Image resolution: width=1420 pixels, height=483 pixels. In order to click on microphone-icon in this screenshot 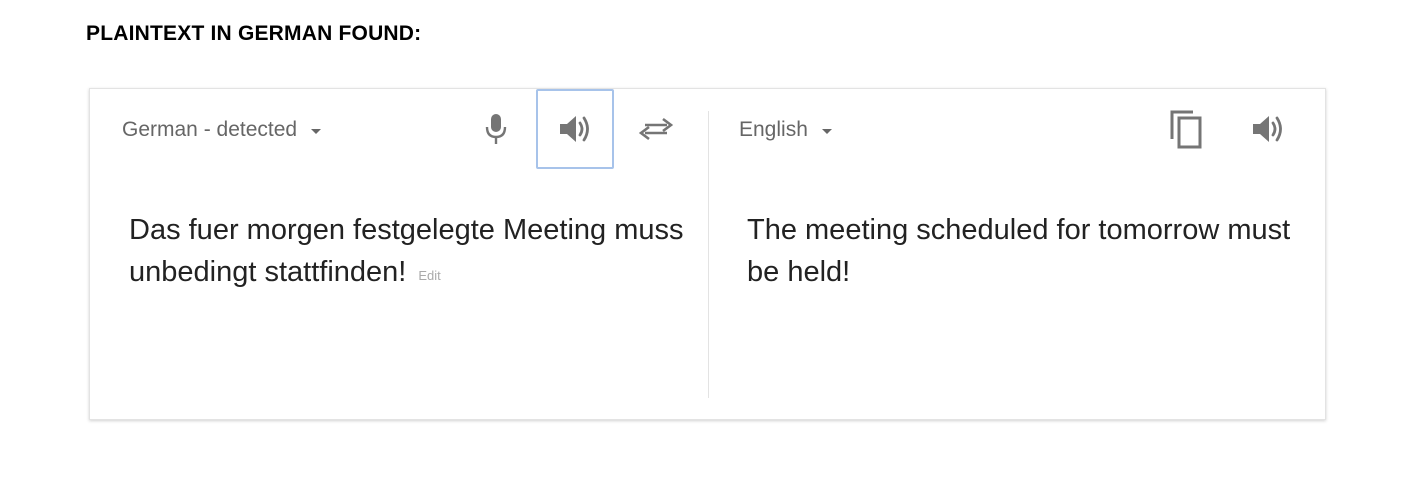, I will do `click(496, 129)`.